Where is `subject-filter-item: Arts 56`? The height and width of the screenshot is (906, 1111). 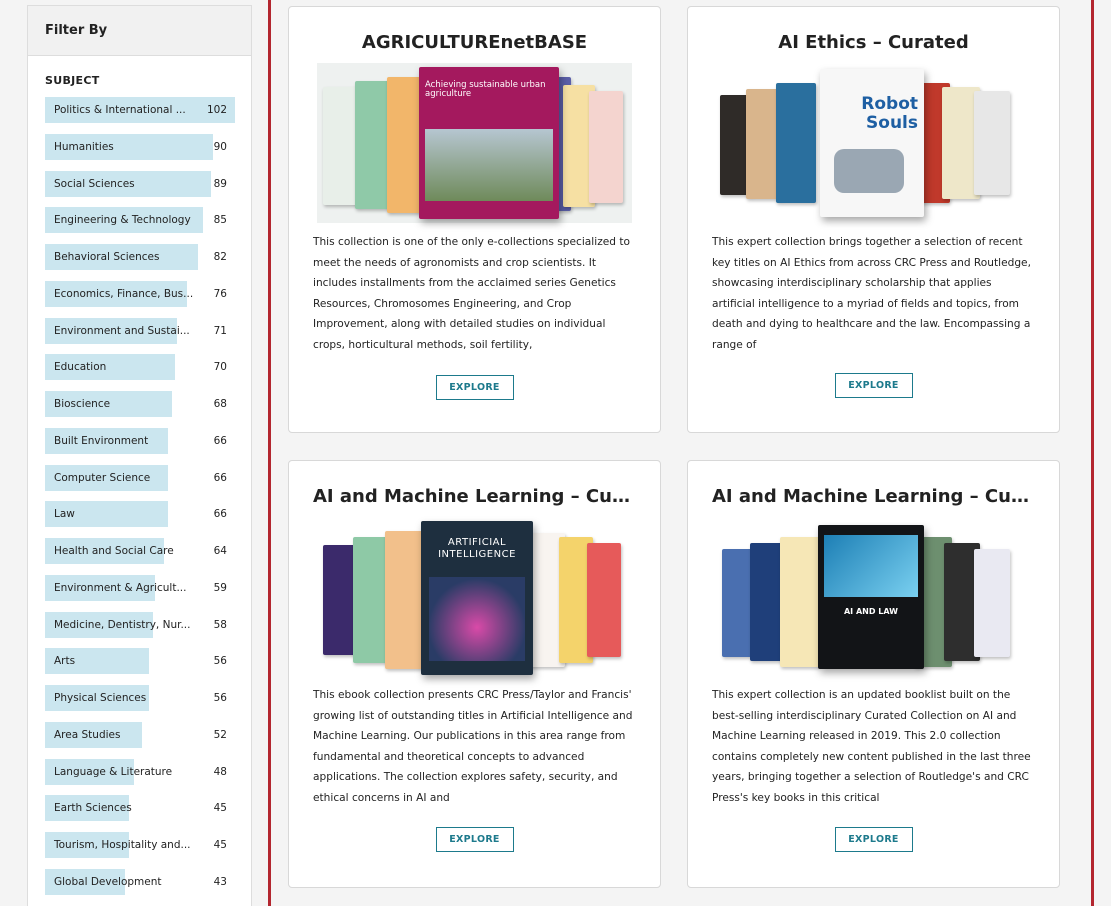
subject-filter-item: Arts 56 is located at coordinates (140, 661).